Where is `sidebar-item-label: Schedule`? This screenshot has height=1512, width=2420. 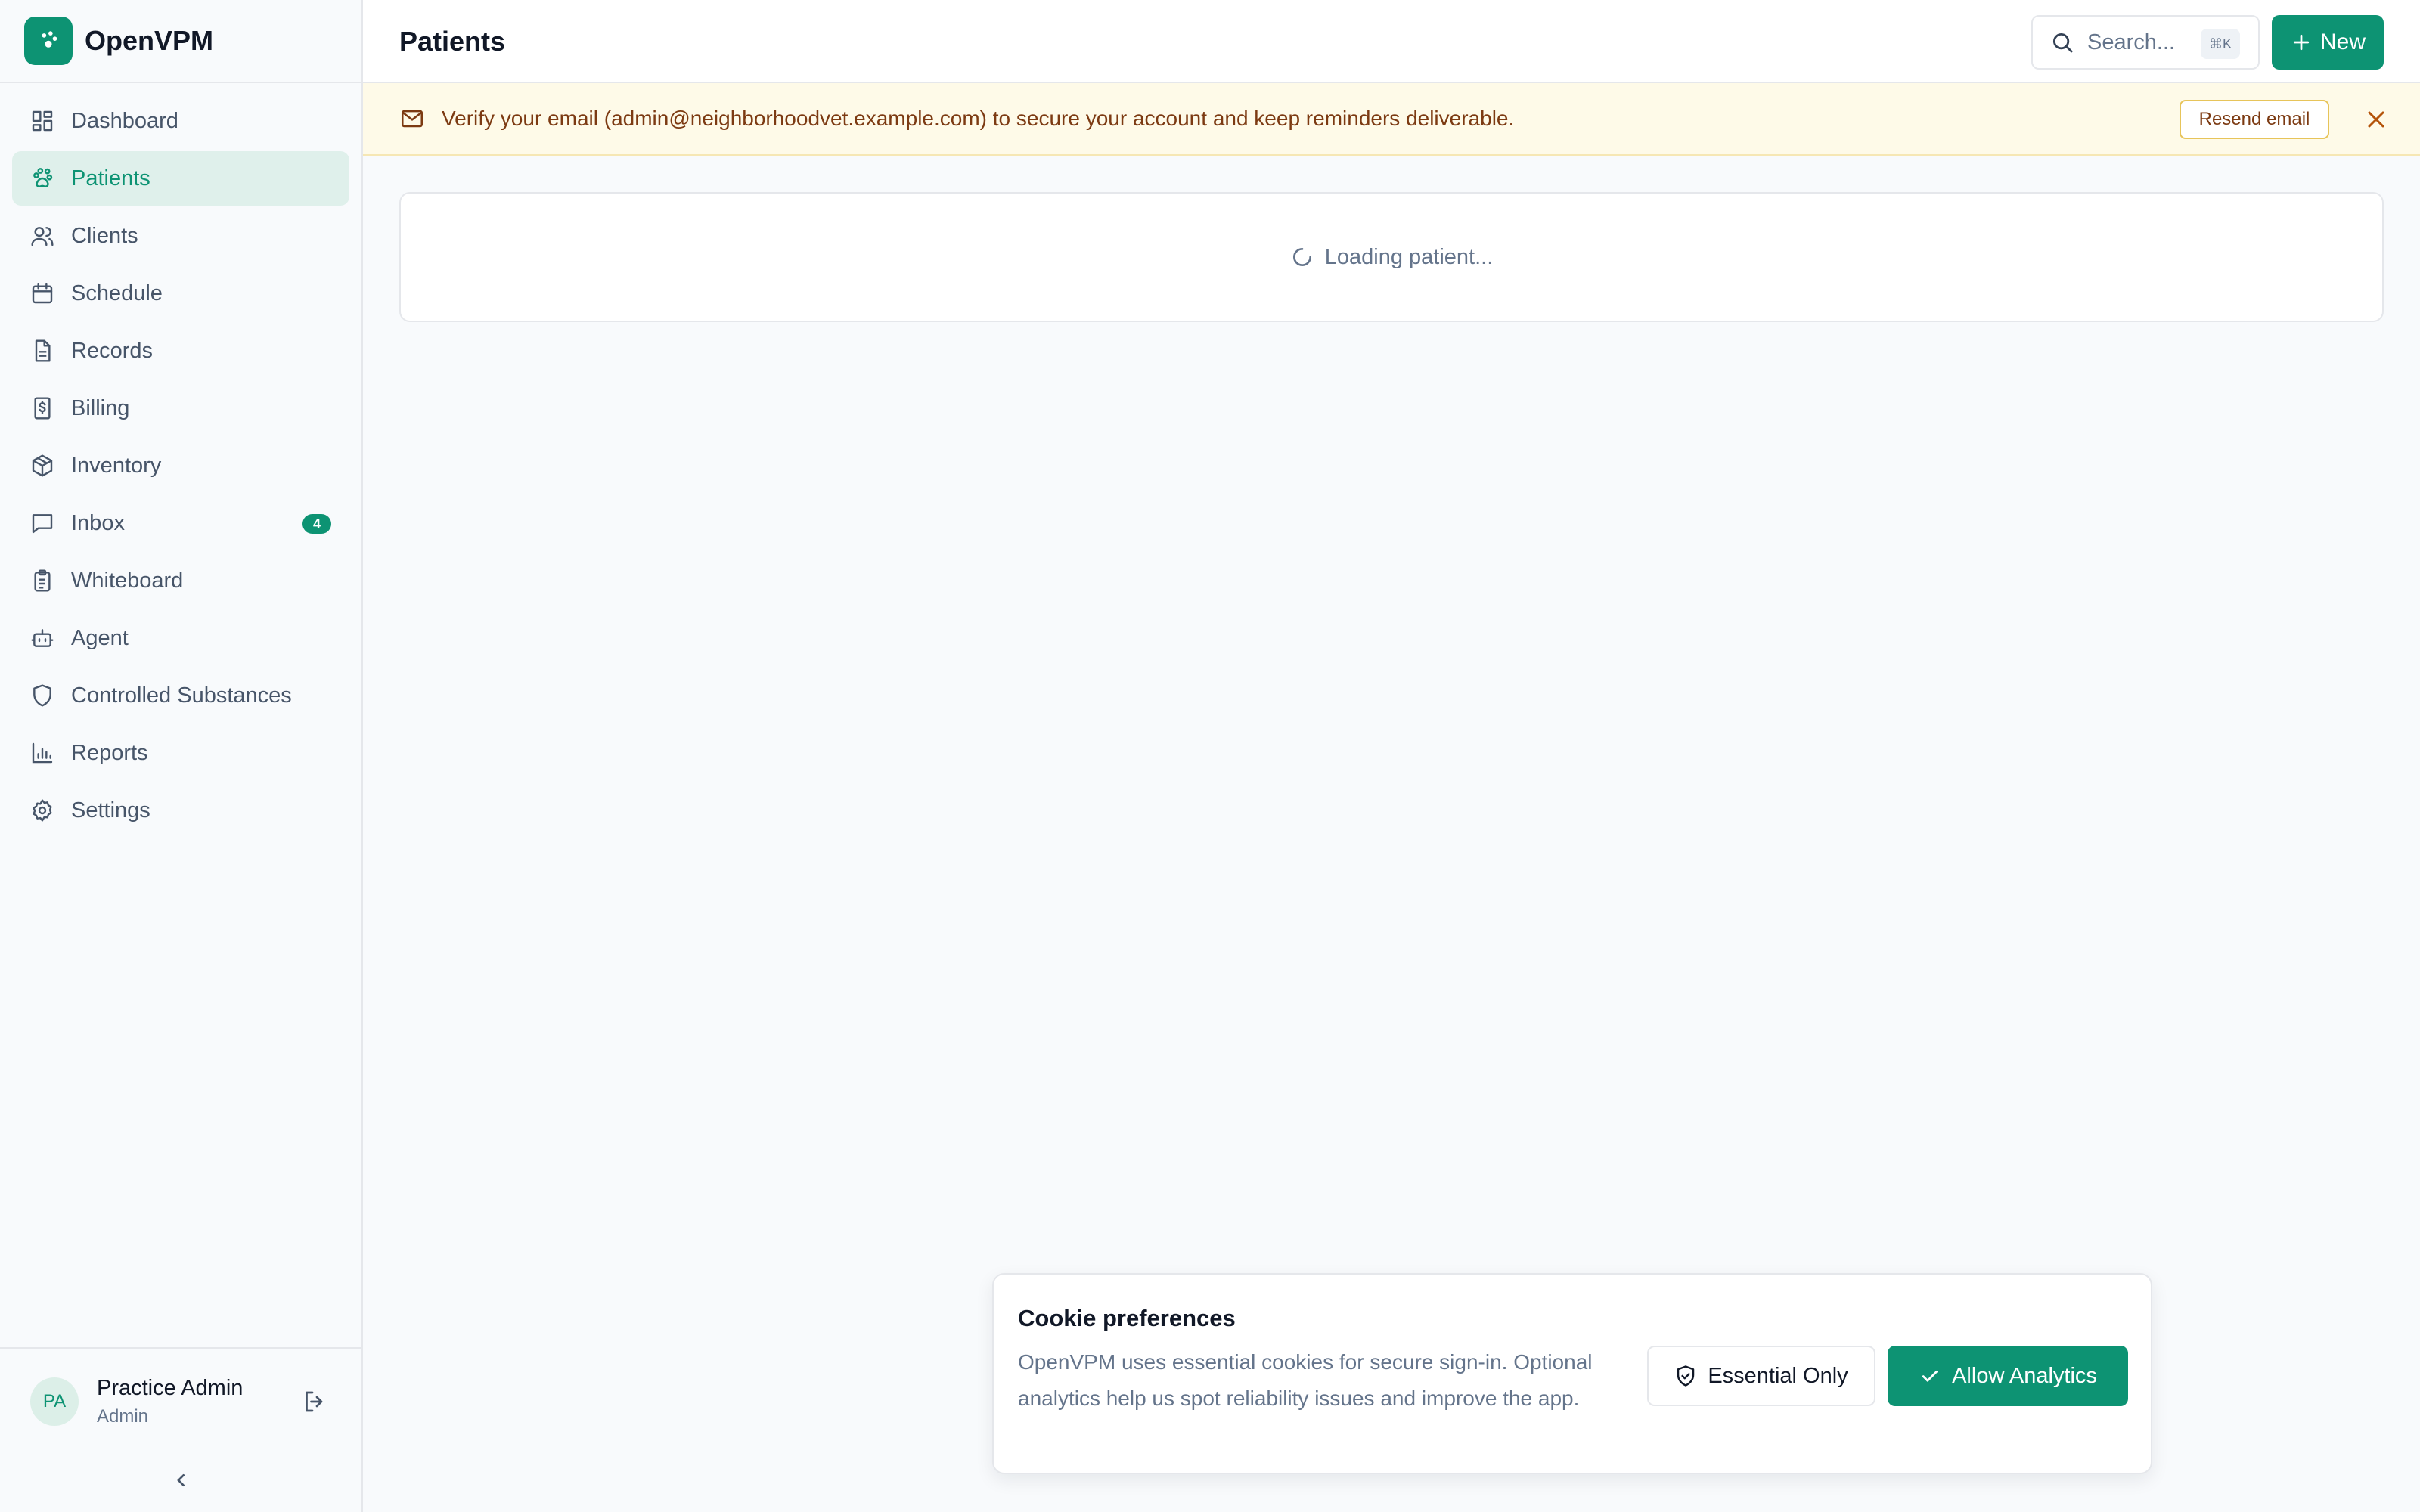 sidebar-item-label: Schedule is located at coordinates (117, 292).